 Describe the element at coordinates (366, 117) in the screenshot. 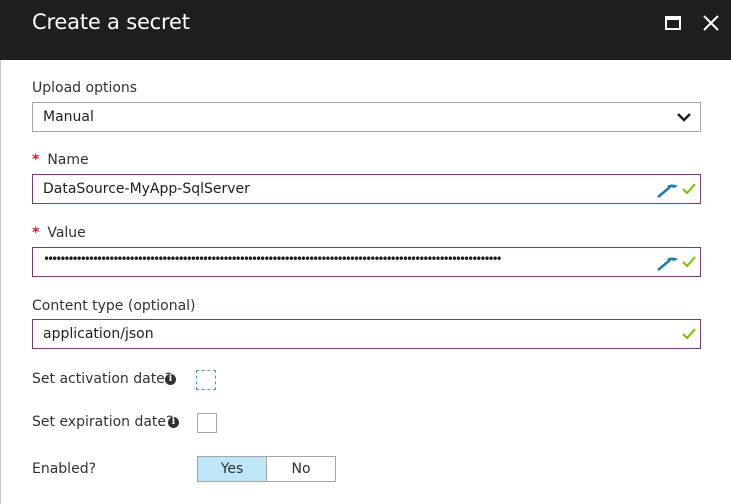

I see `upload-options-dropdown: Manual` at that location.